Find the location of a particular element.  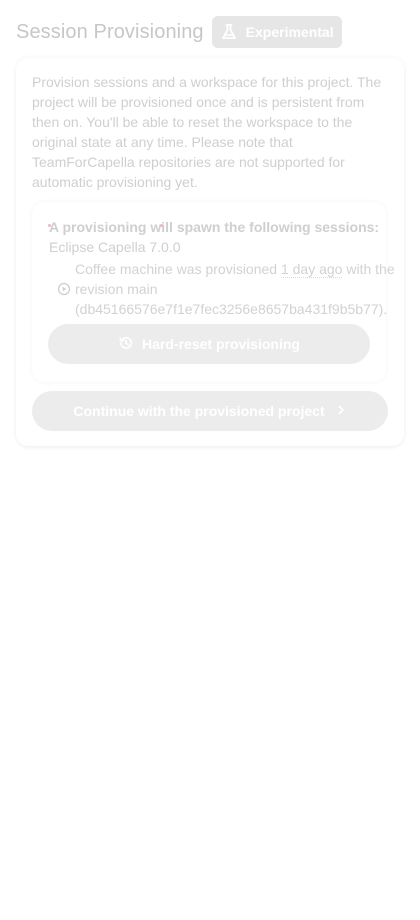

play-circle-icon is located at coordinates (64, 289).